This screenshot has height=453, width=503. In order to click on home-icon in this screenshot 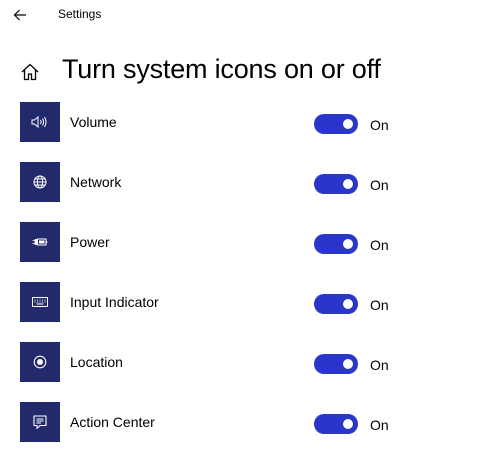, I will do `click(30, 72)`.